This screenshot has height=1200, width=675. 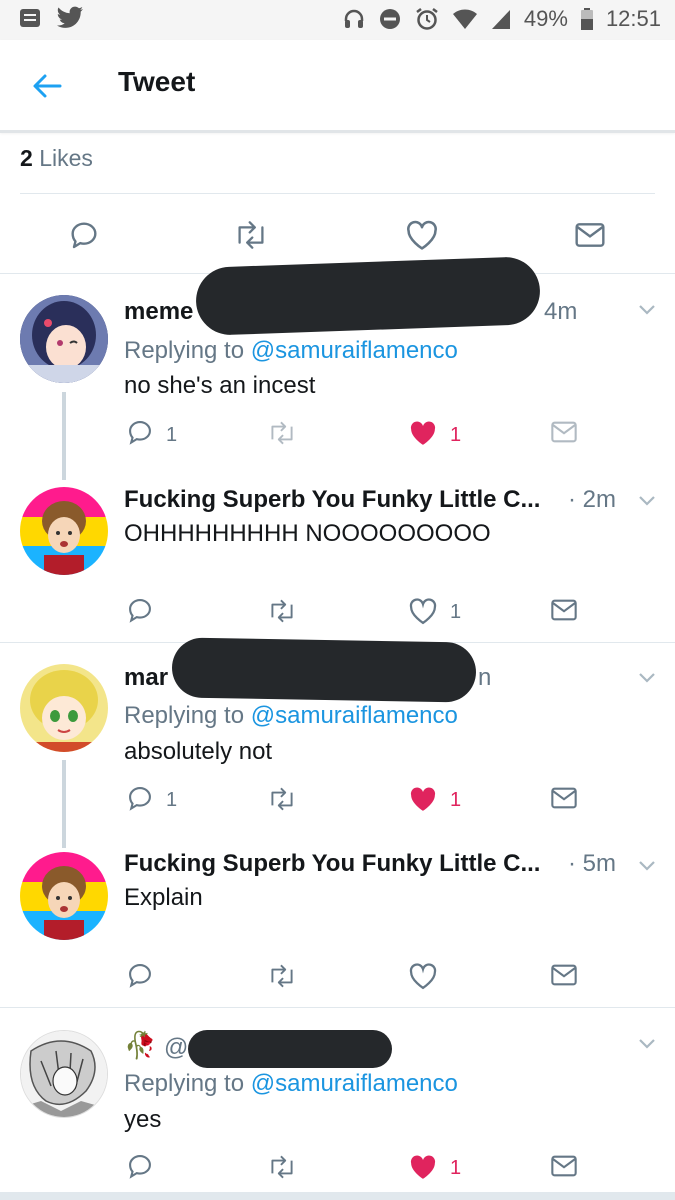 I want to click on author-name: meme, so click(x=158, y=312).